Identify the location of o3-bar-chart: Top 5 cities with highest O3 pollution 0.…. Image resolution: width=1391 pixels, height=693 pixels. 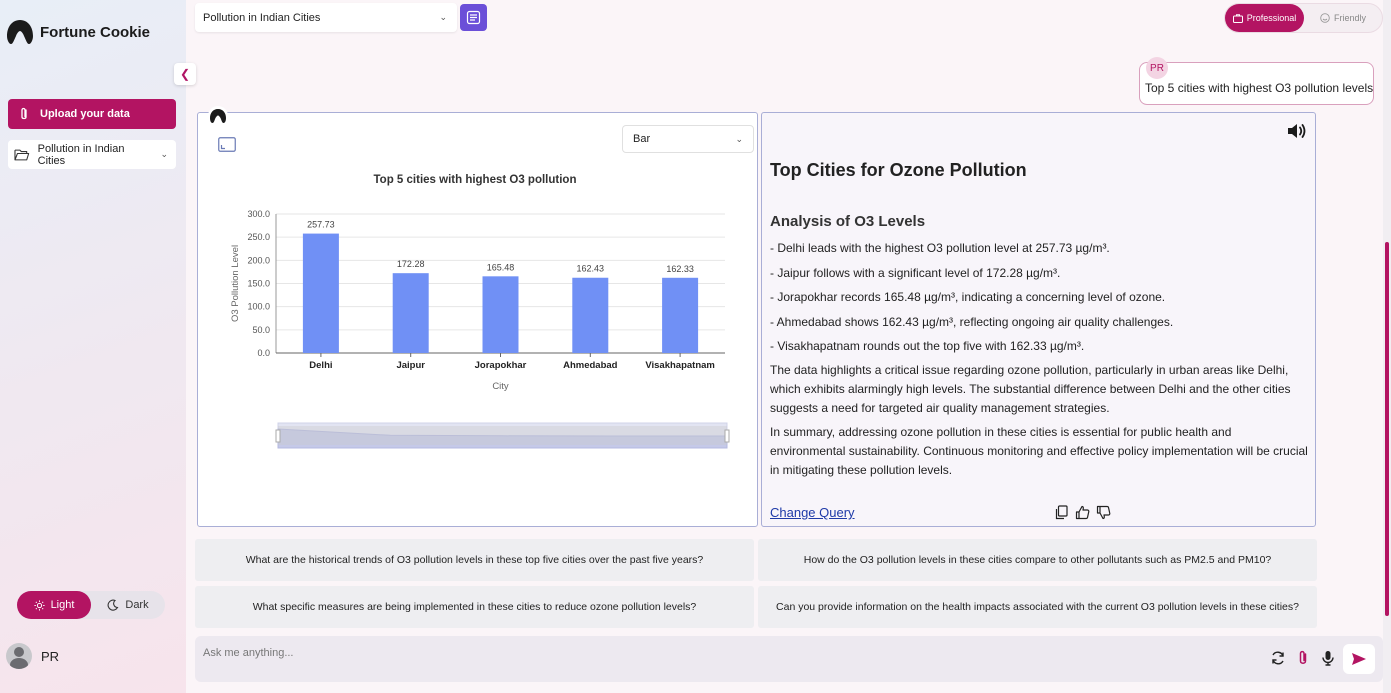
(480, 311).